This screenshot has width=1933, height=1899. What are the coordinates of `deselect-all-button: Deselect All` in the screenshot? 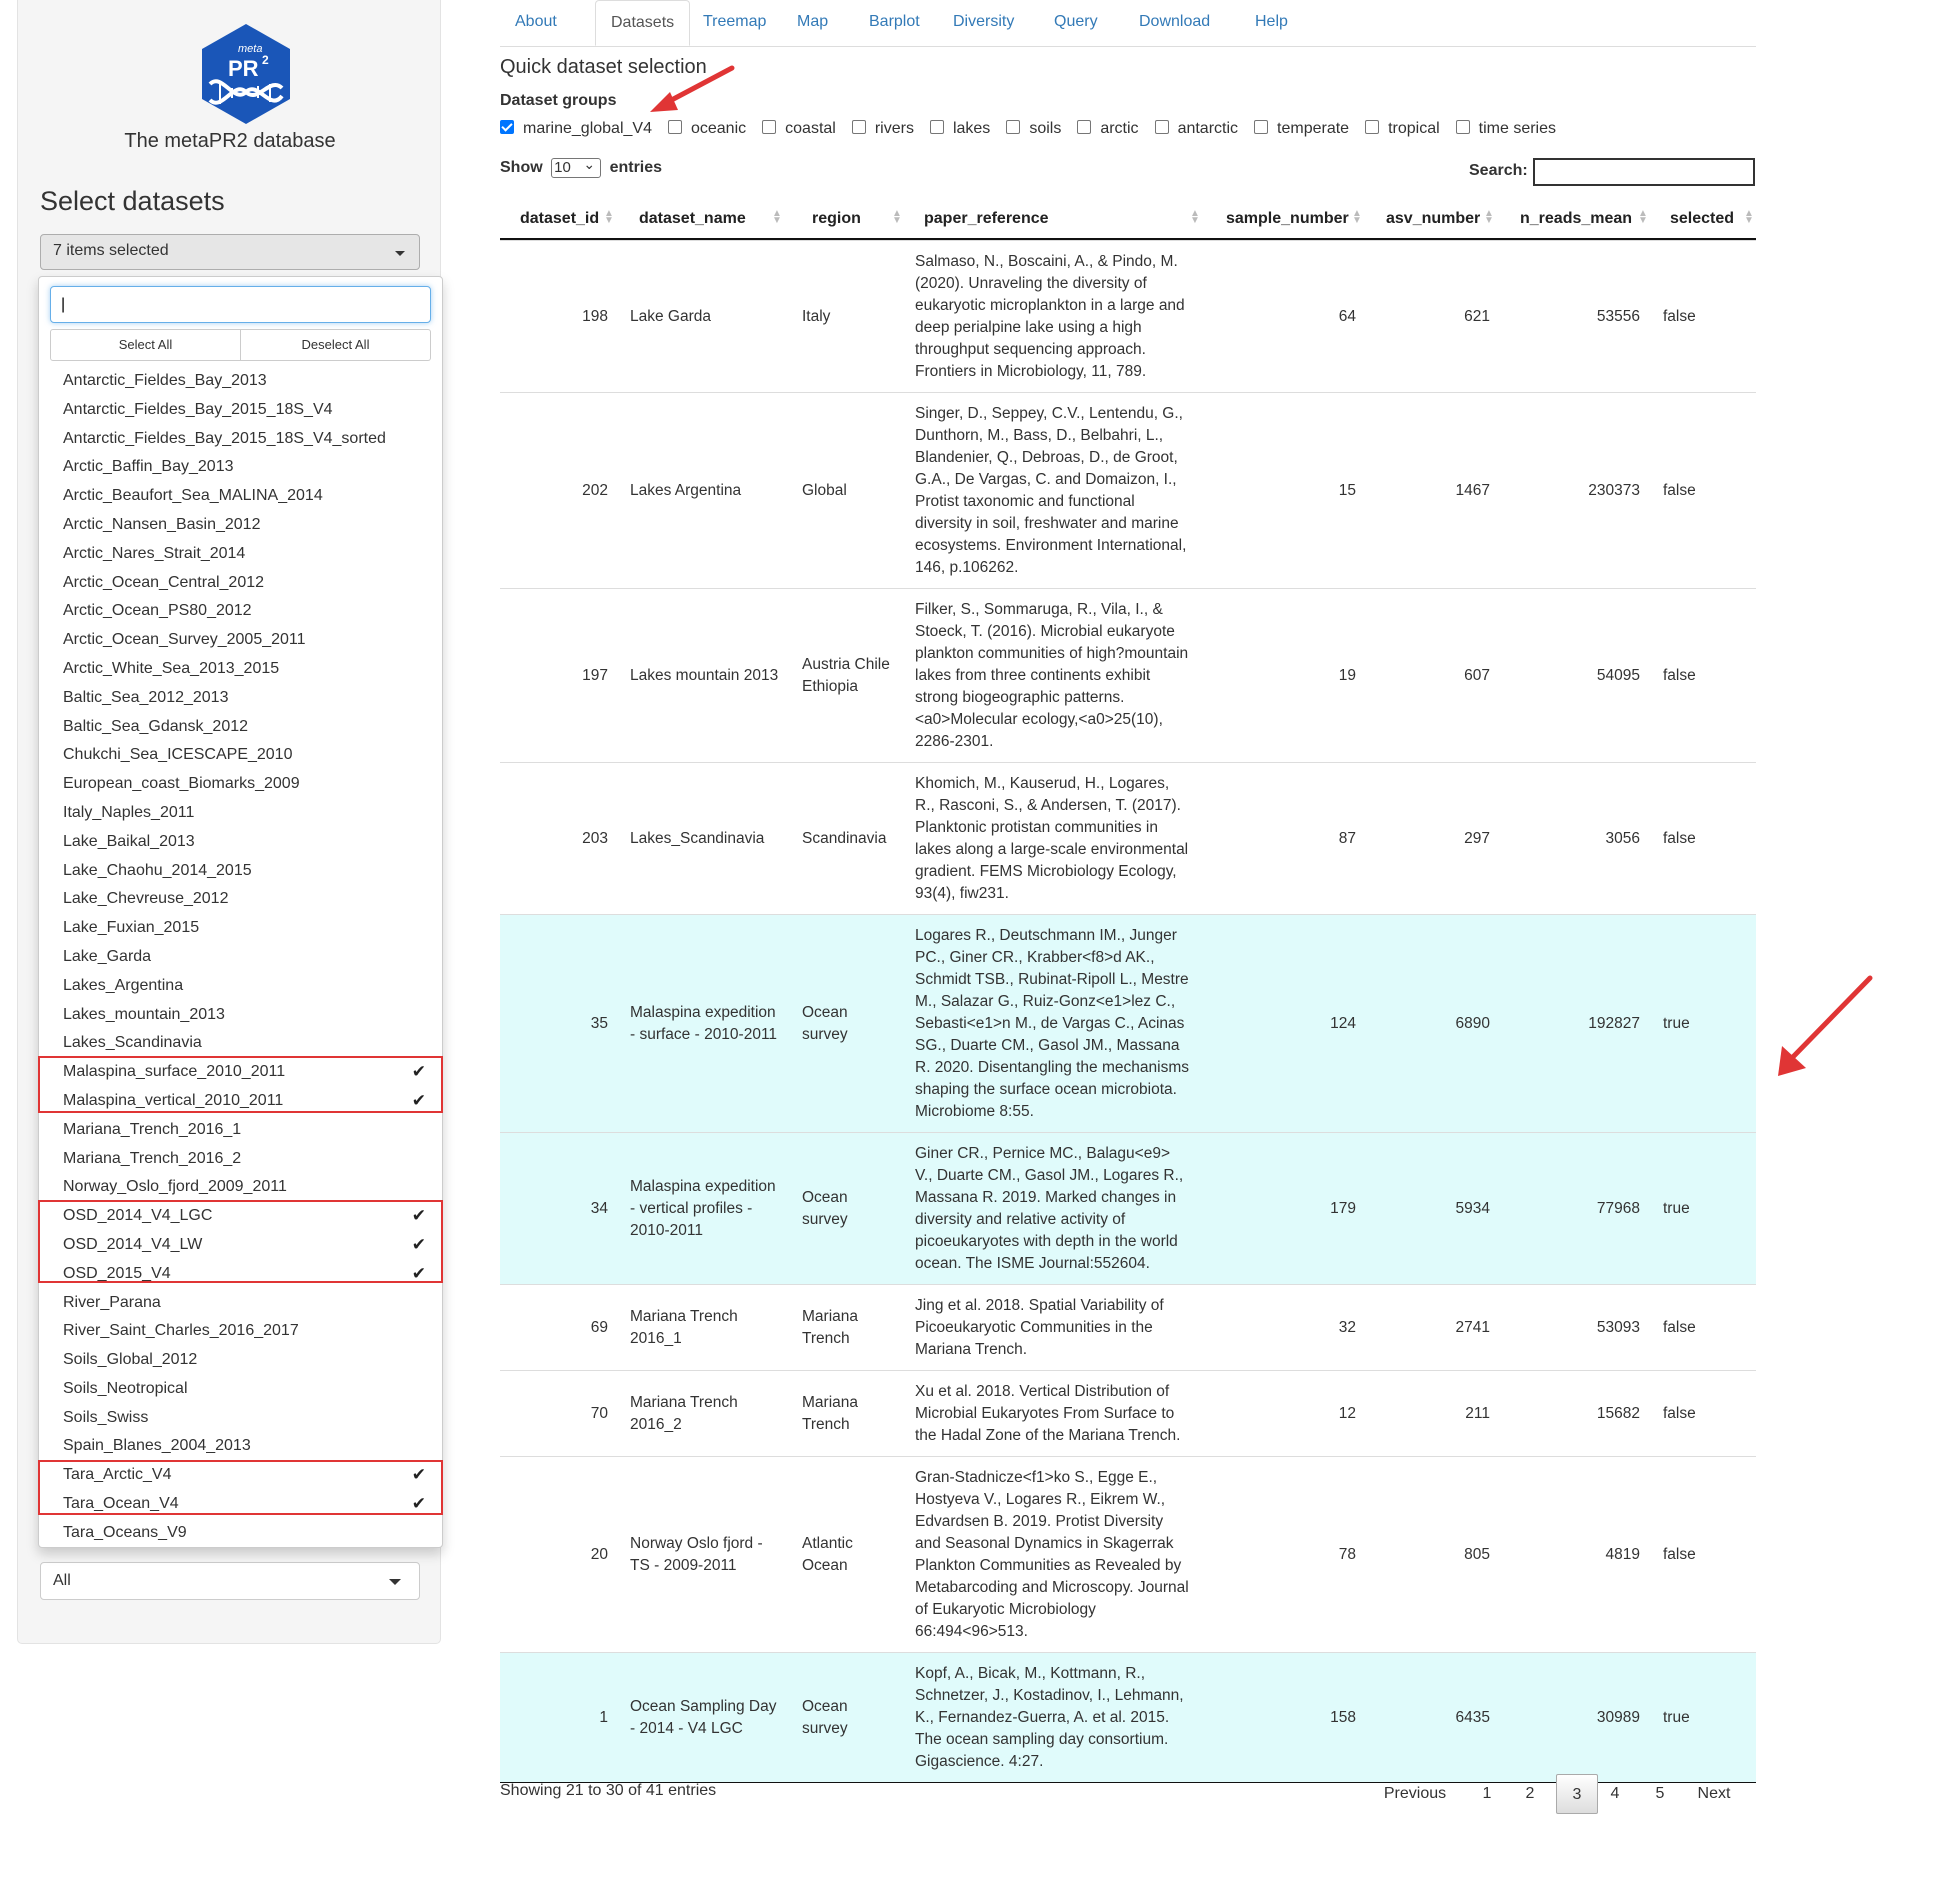 It's located at (336, 345).